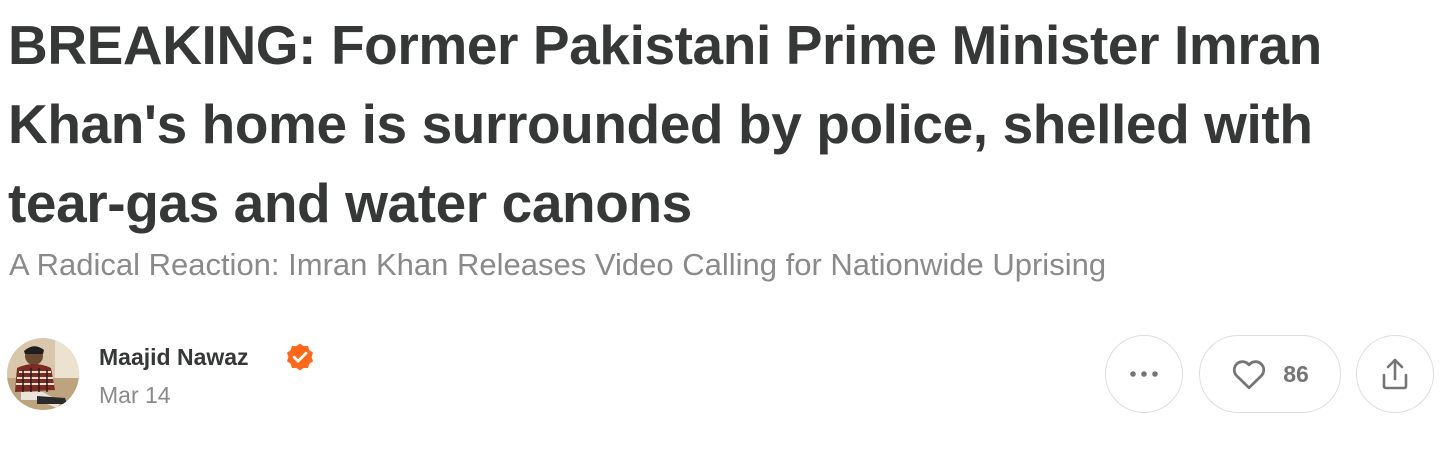  I want to click on more-options-button, so click(1144, 374).